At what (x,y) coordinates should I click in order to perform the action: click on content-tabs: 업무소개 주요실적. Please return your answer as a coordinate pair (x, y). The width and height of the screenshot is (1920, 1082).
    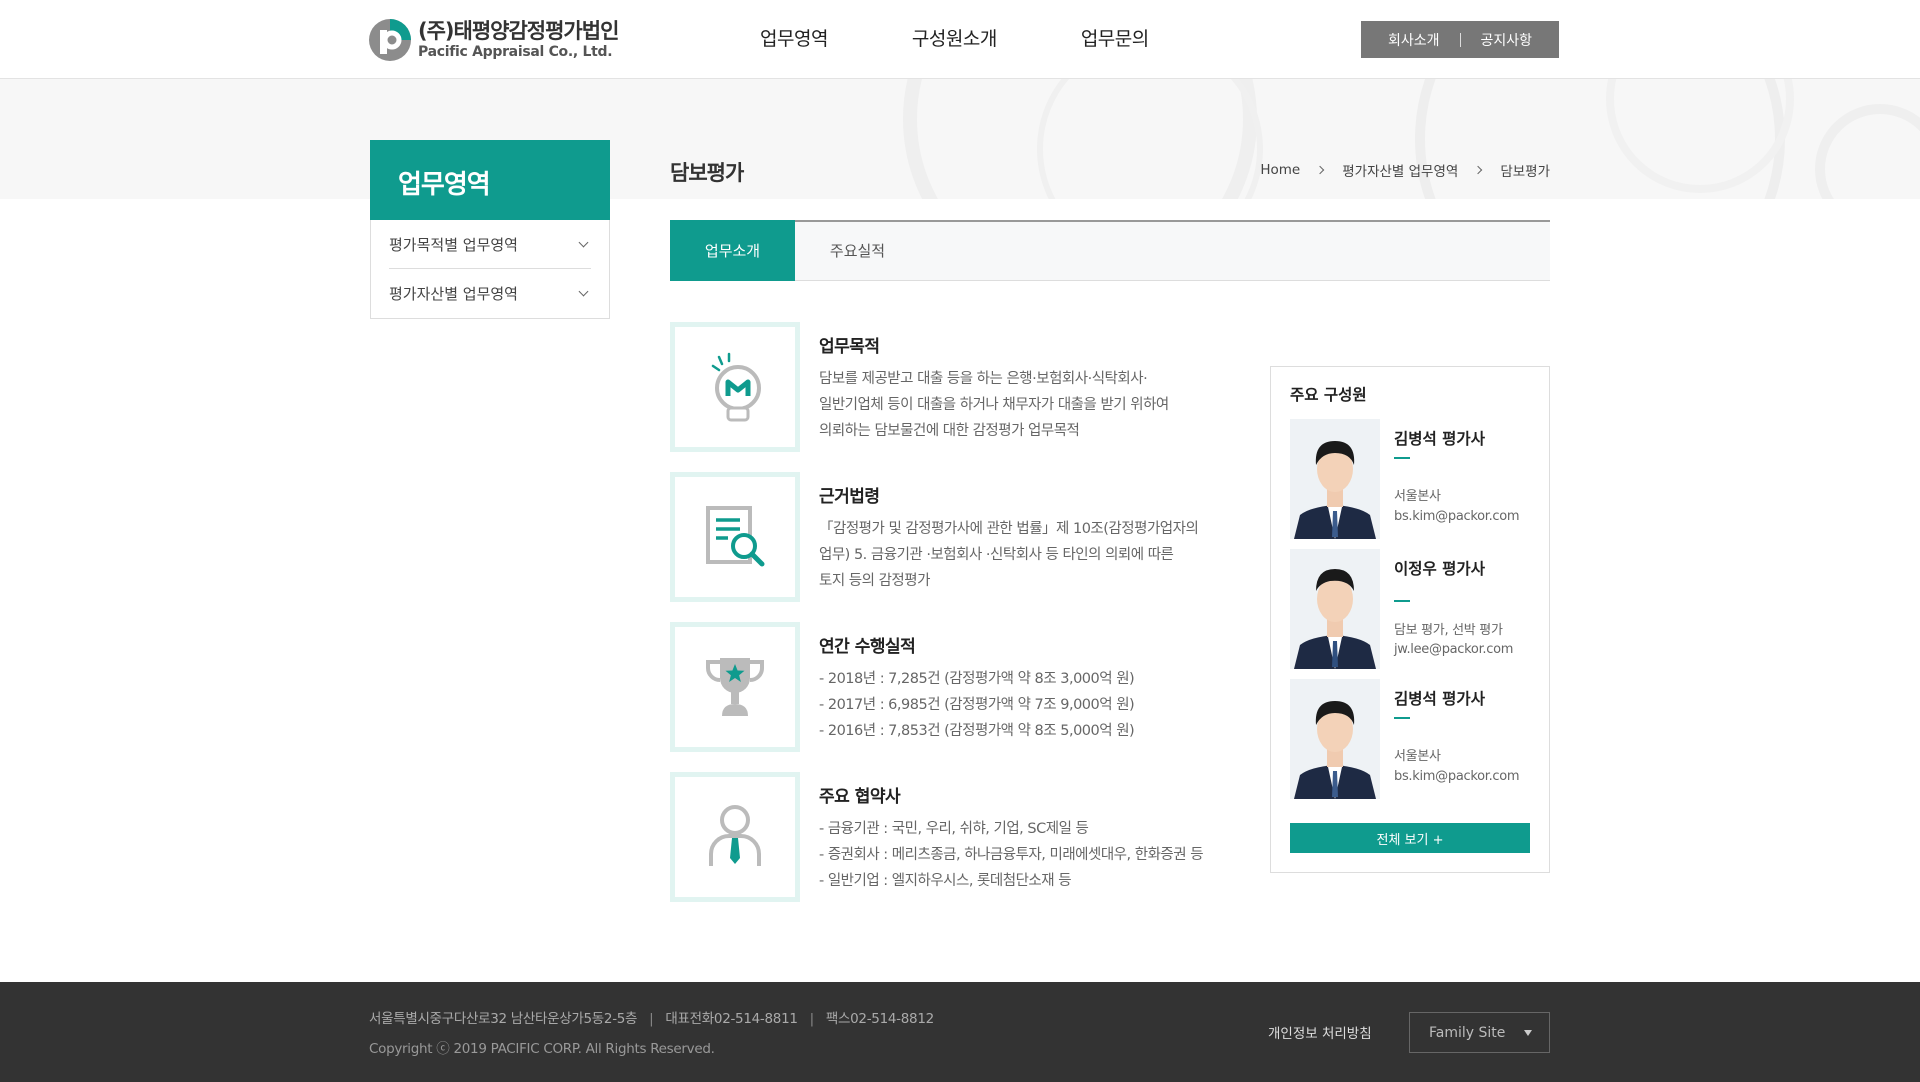
    Looking at the image, I should click on (1110, 250).